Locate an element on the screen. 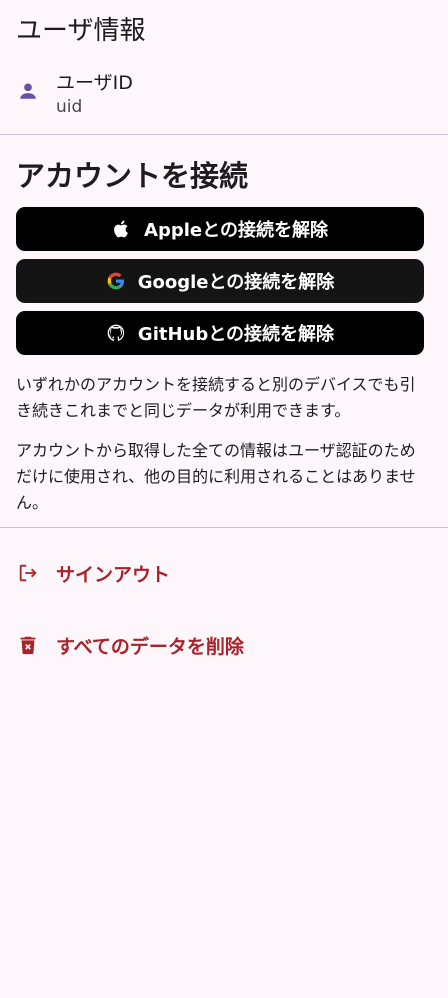  delete-all-data-button: すべてのデータを削除 is located at coordinates (224, 645).